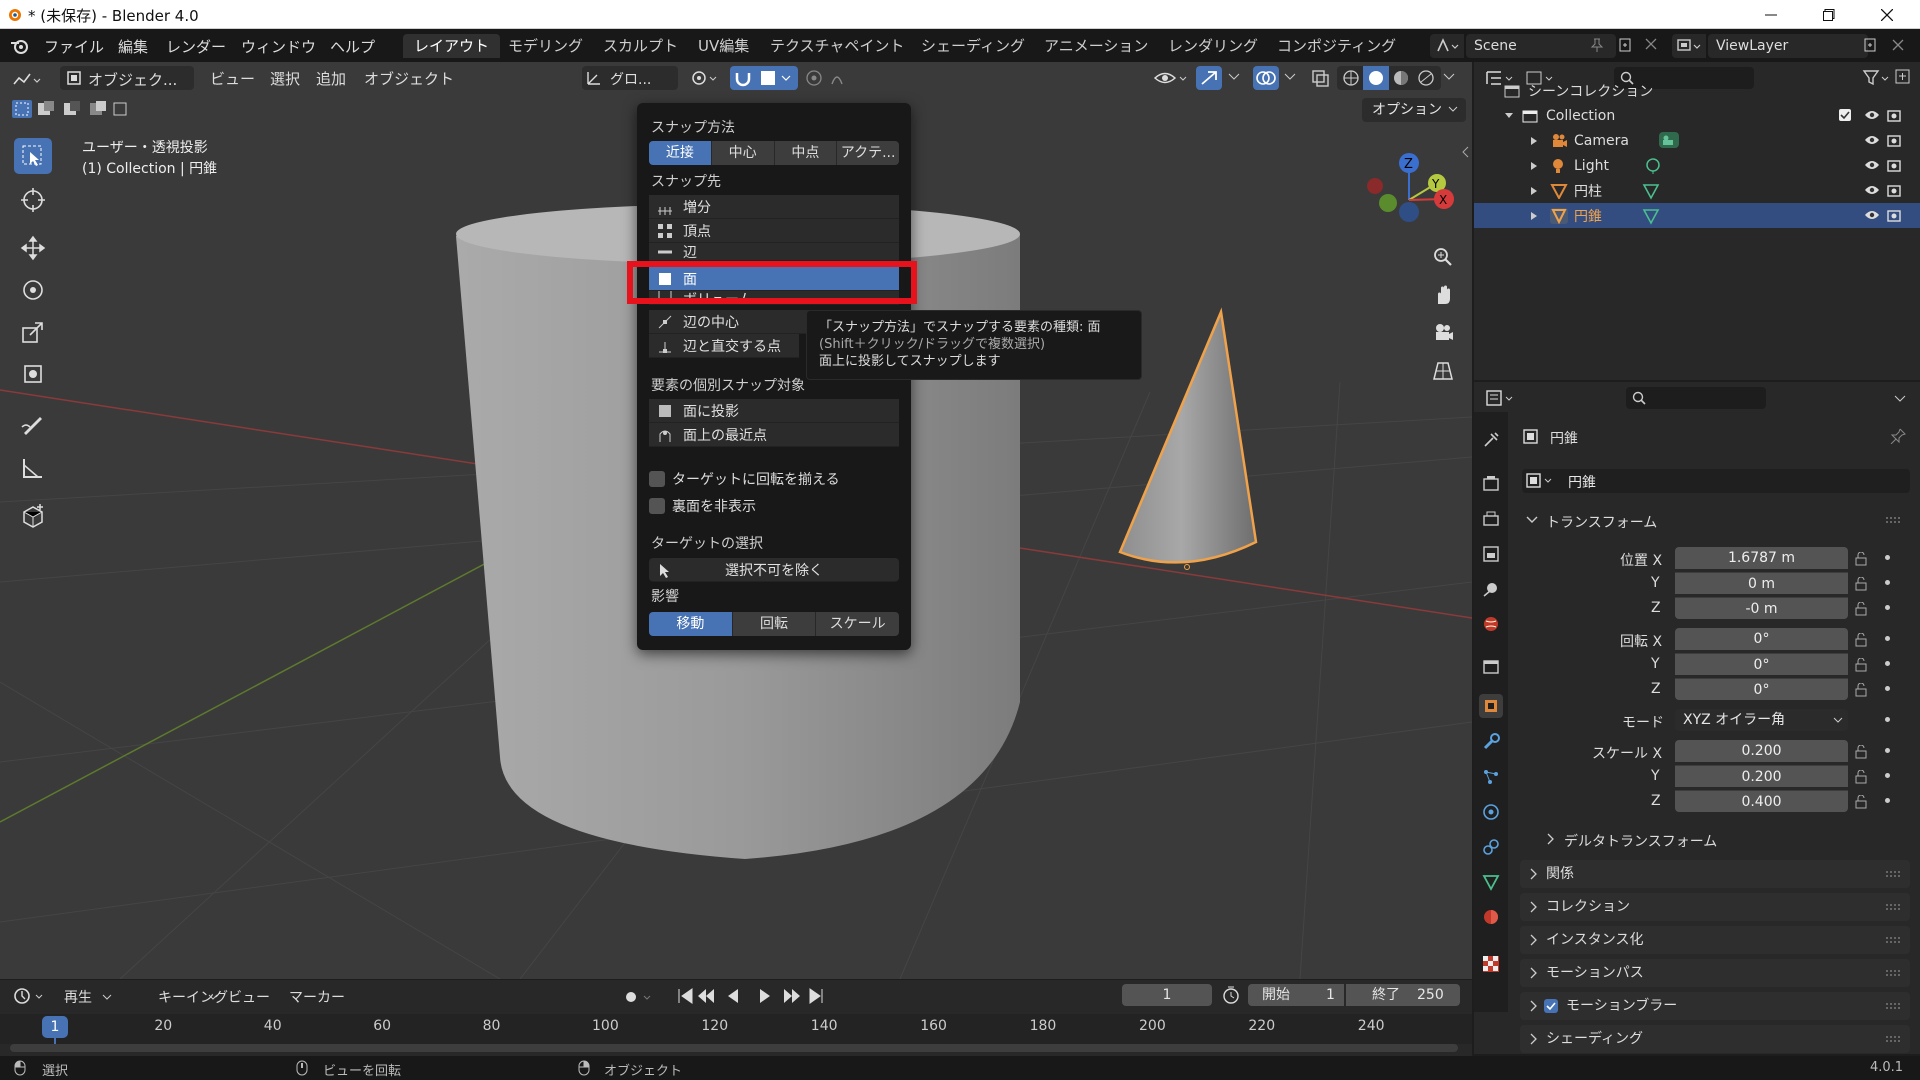  Describe the element at coordinates (1651, 44) in the screenshot. I see `delete-scene-icon` at that location.